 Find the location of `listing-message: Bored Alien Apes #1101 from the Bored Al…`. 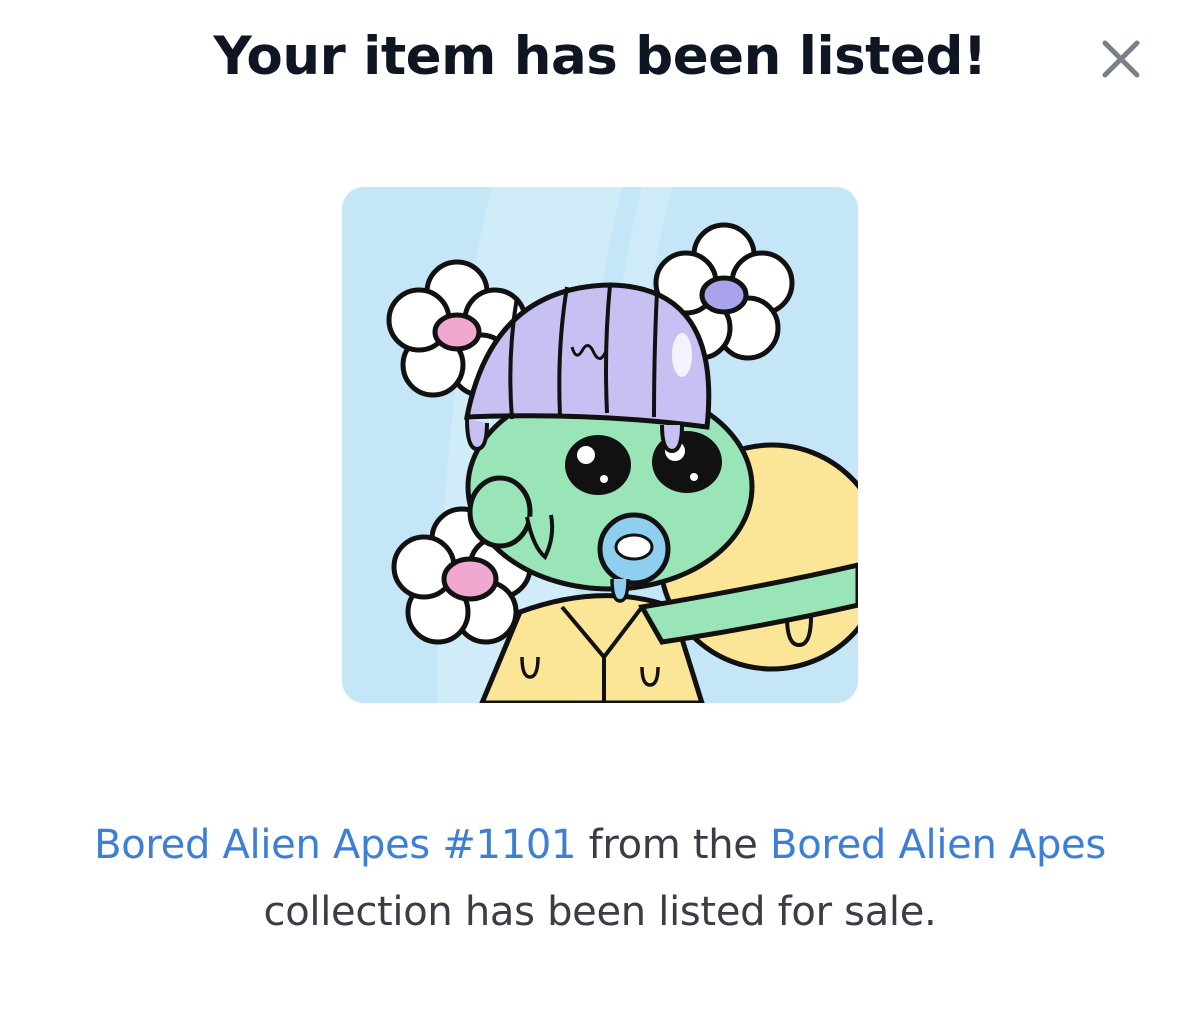

listing-message: Bored Alien Apes #1101 from the Bored Al… is located at coordinates (600, 879).